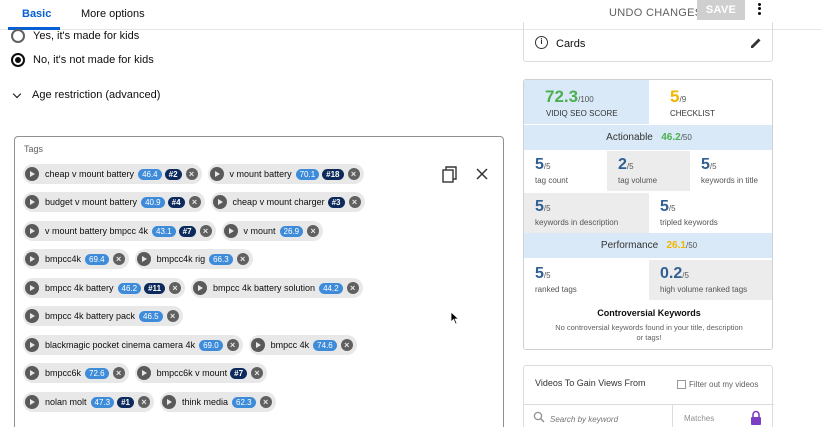  I want to click on pencil-icon, so click(756, 43).